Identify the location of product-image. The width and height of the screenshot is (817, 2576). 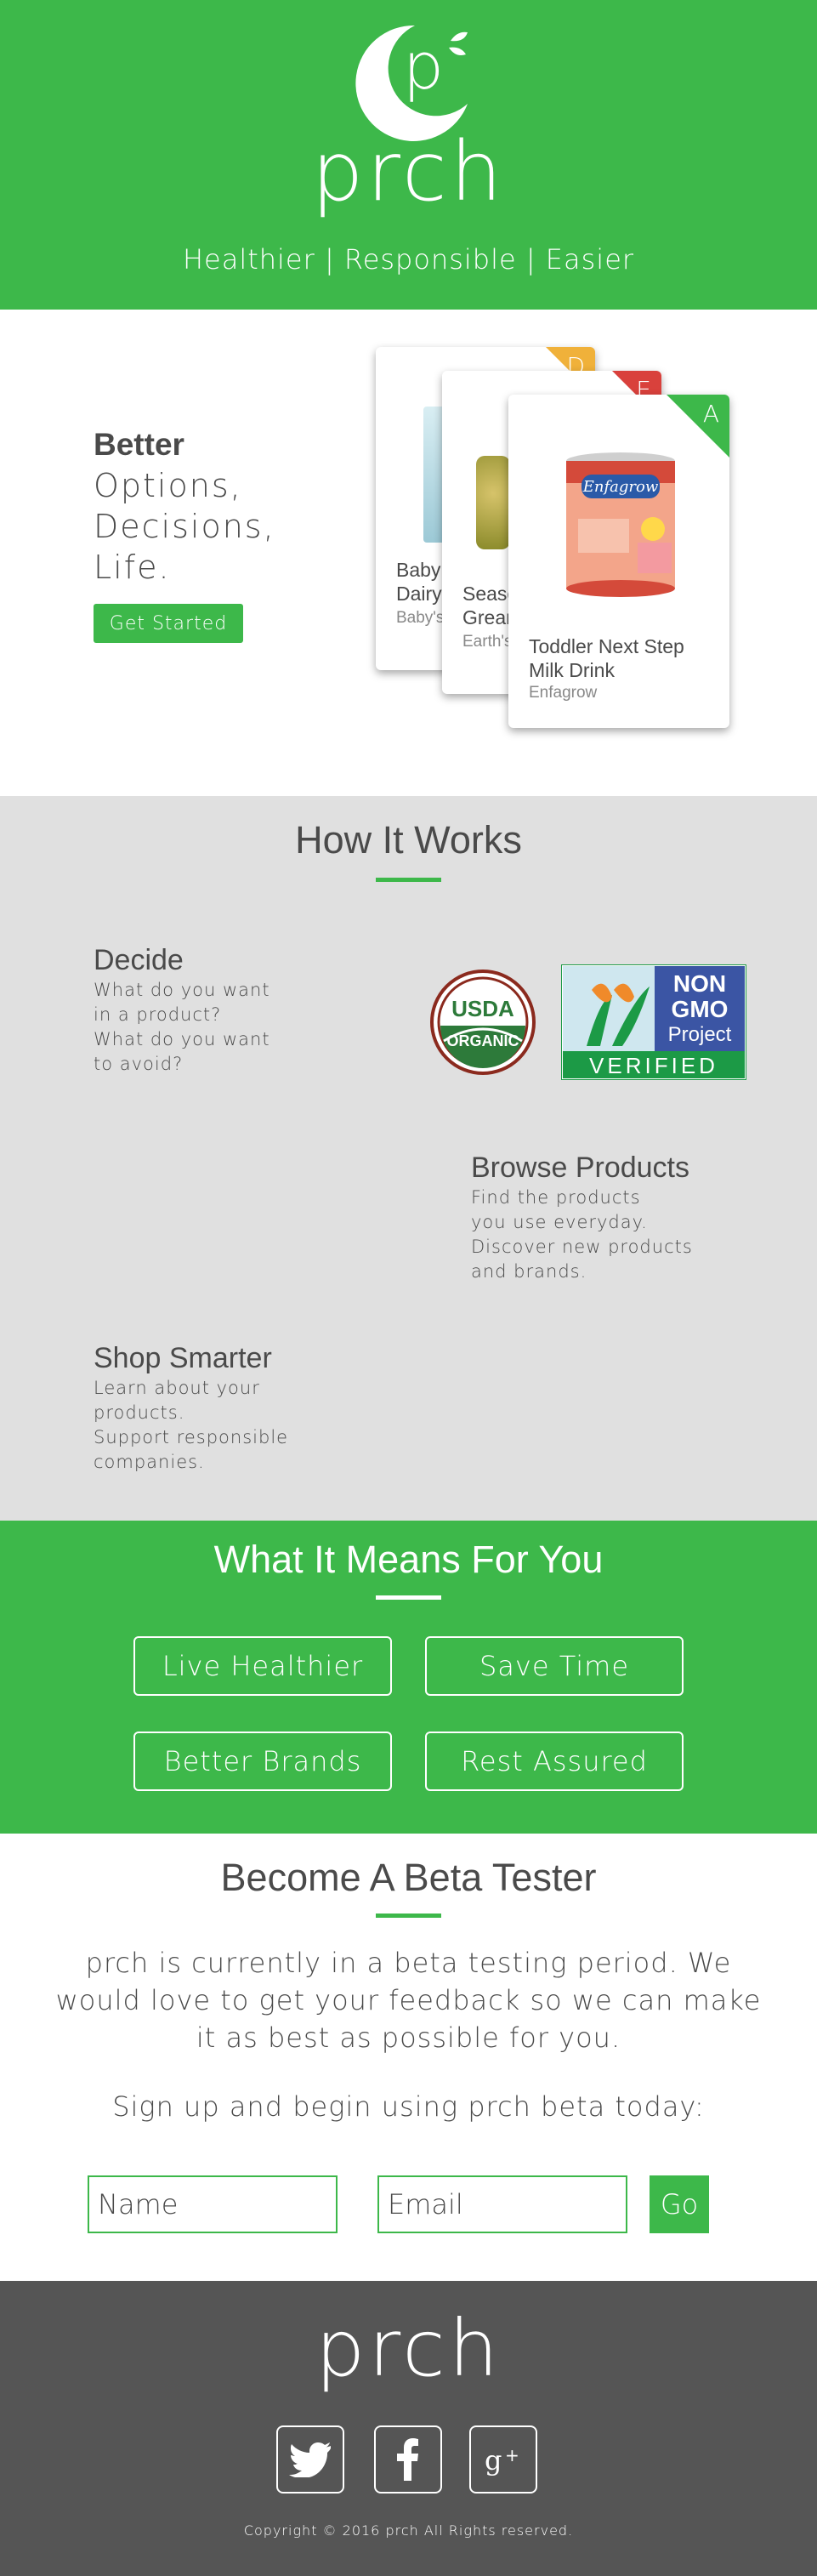
(493, 502).